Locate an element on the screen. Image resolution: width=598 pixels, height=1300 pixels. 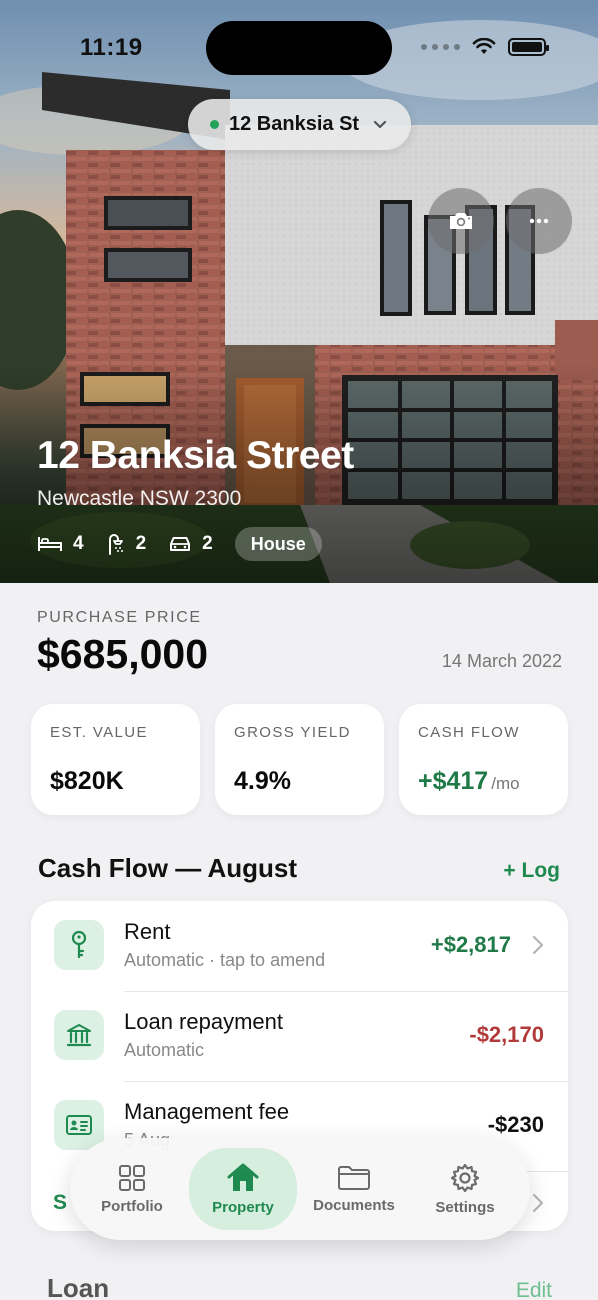
wifi-icon is located at coordinates (484, 46).